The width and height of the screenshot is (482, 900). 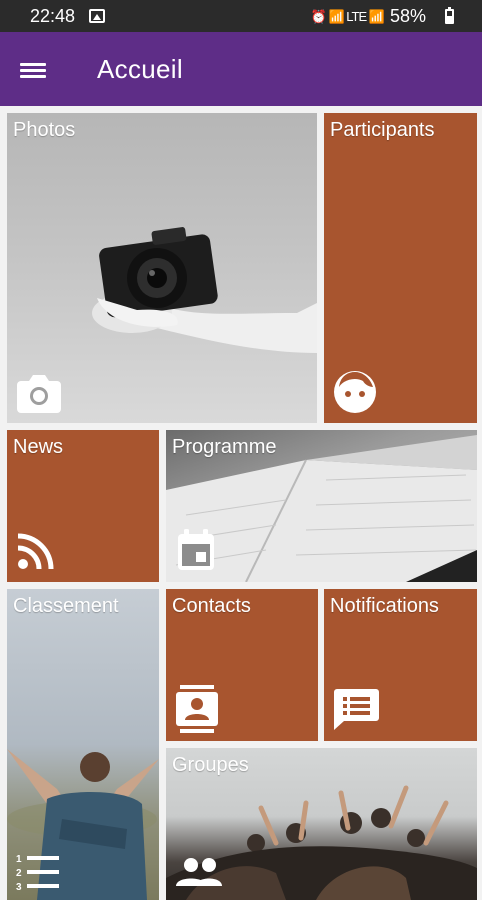 I want to click on status-system-area: ⏰ 📶 LTE 📶 58%, so click(x=378, y=16).